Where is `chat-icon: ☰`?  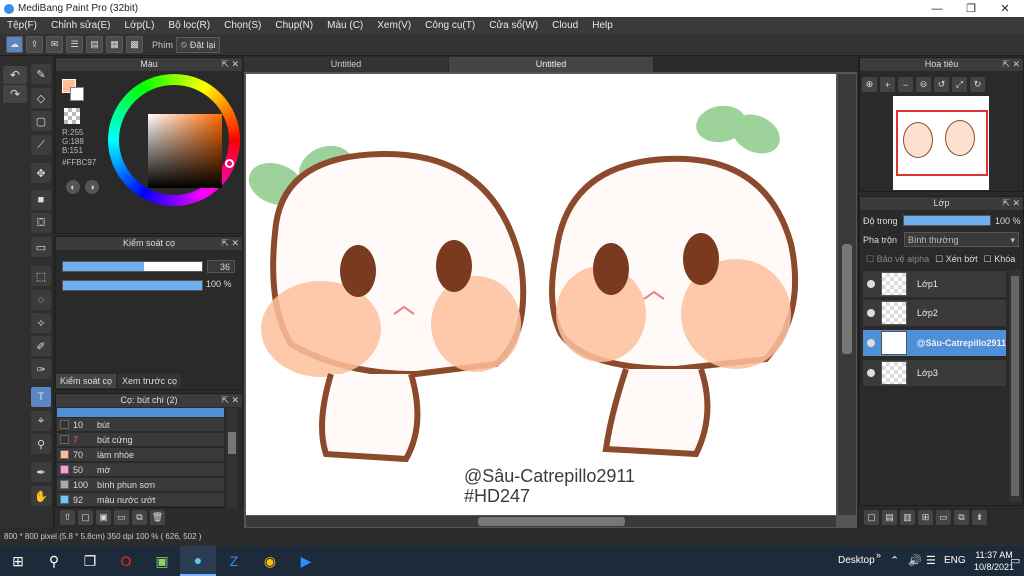
chat-icon: ☰ is located at coordinates (74, 44).